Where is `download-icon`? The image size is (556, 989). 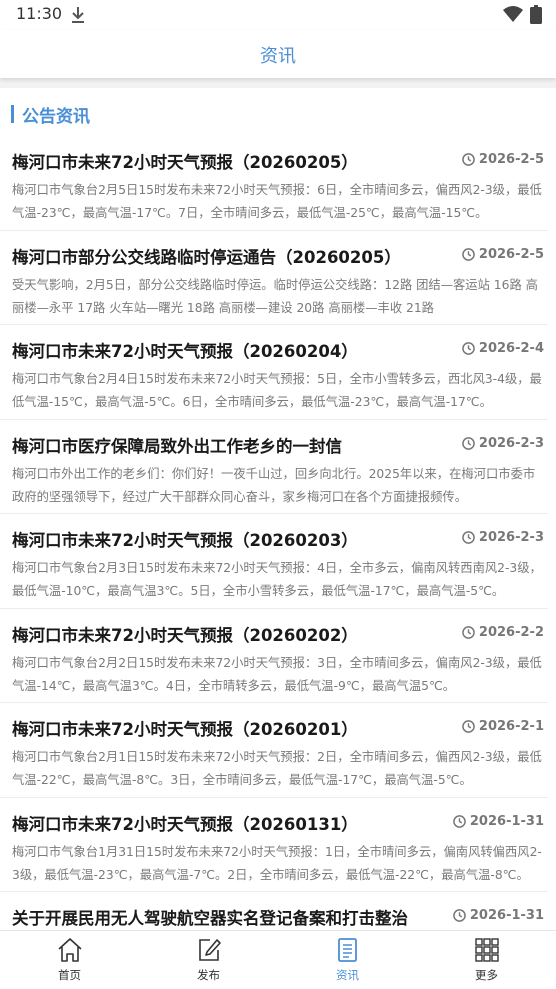 download-icon is located at coordinates (78, 15).